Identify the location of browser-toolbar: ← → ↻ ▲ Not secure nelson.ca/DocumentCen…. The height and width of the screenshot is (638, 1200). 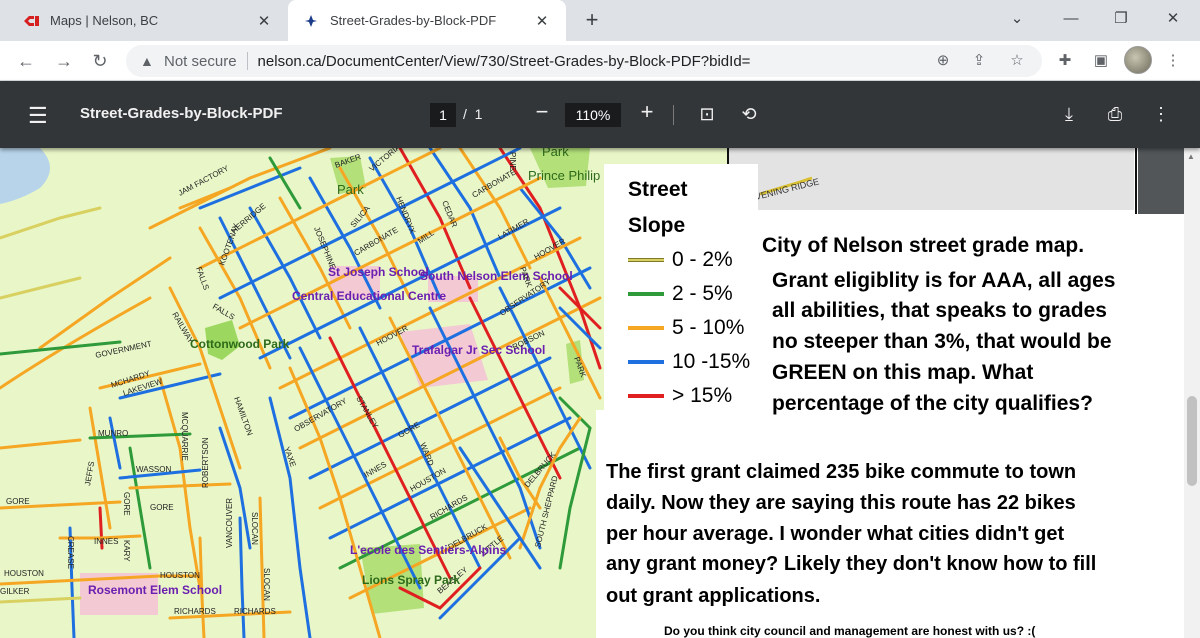
(600, 61).